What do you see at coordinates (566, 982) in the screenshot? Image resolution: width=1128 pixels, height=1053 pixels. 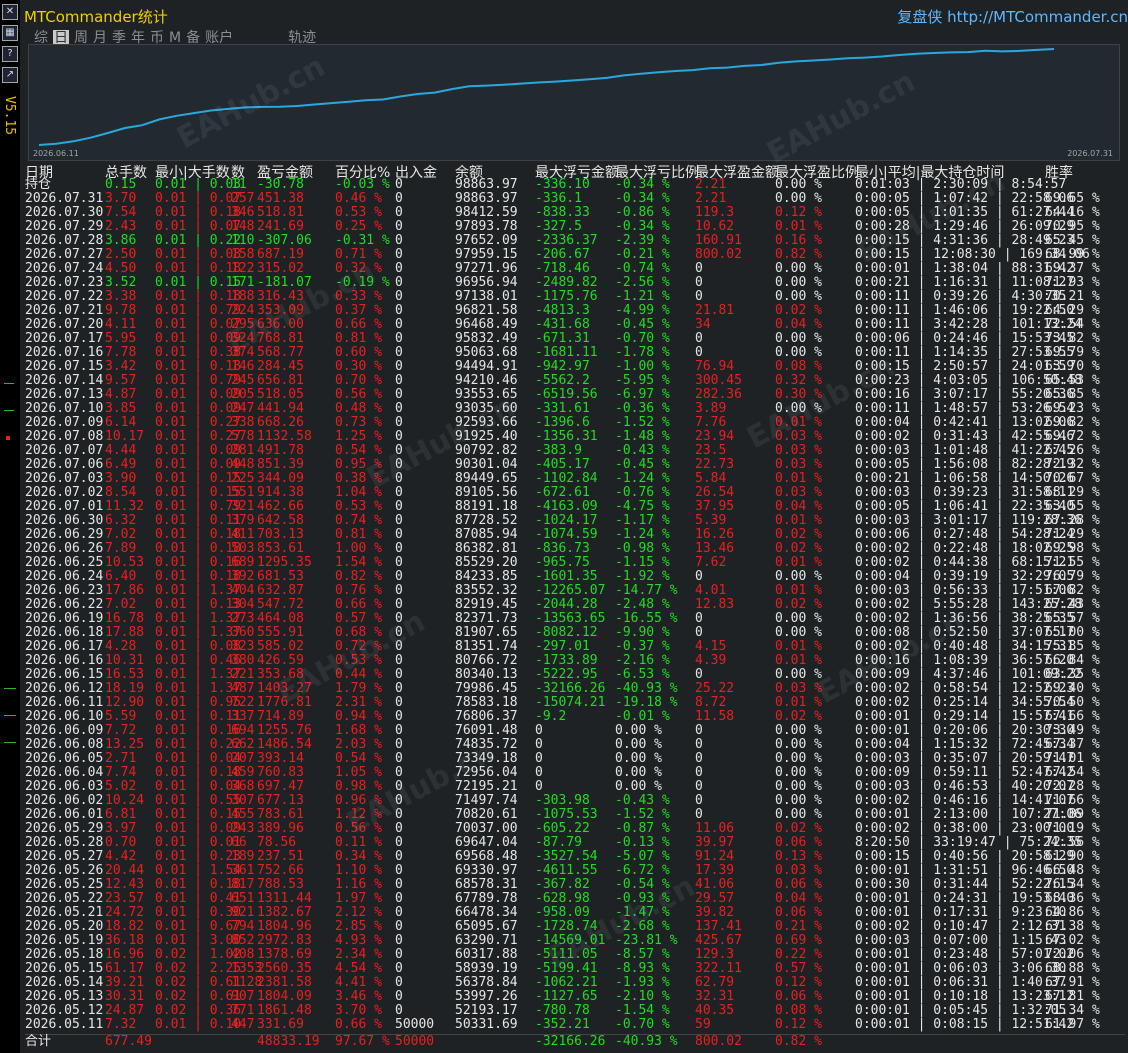 I see `table-cell: -1062.21` at bounding box center [566, 982].